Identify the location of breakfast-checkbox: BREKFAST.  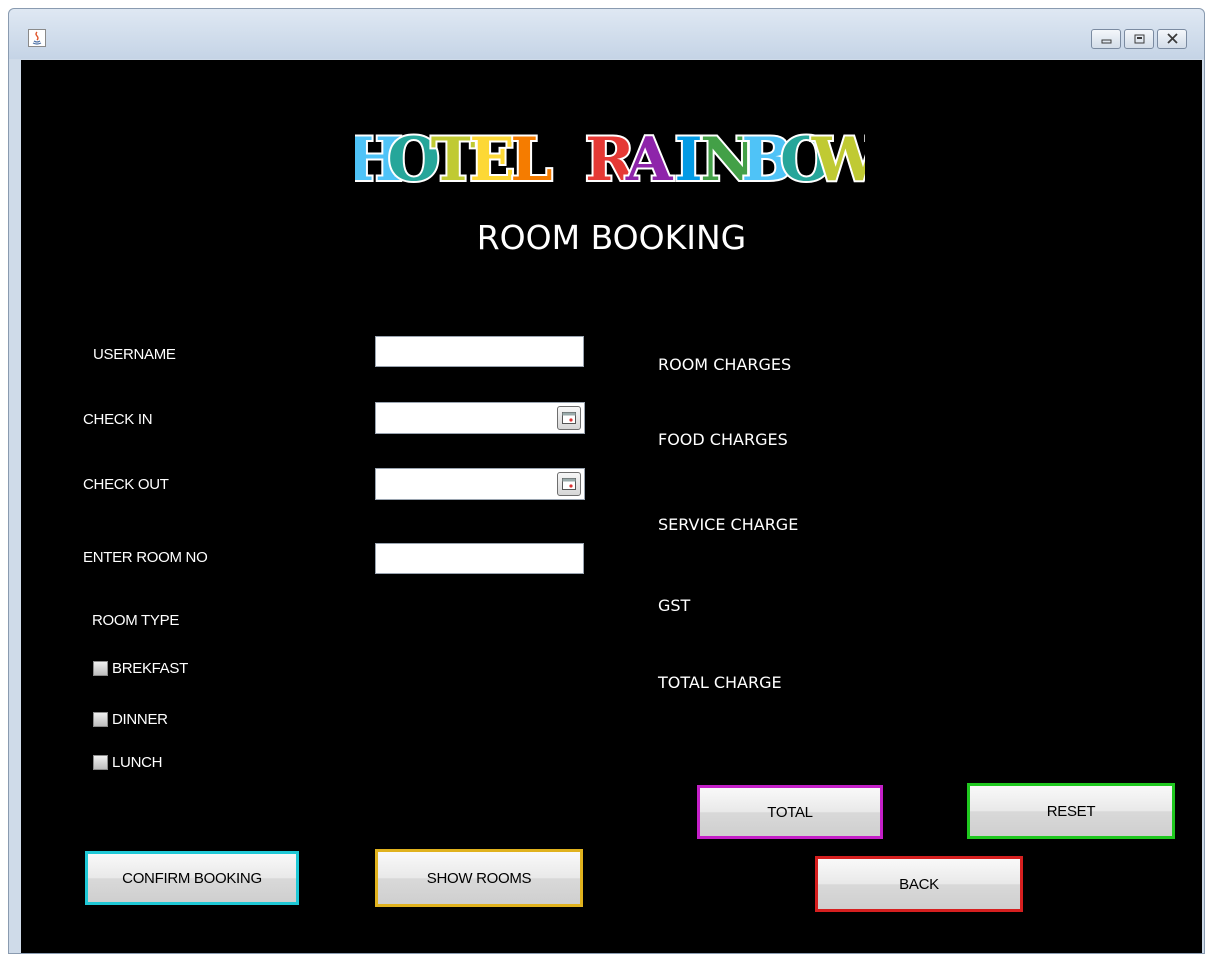
(140, 668).